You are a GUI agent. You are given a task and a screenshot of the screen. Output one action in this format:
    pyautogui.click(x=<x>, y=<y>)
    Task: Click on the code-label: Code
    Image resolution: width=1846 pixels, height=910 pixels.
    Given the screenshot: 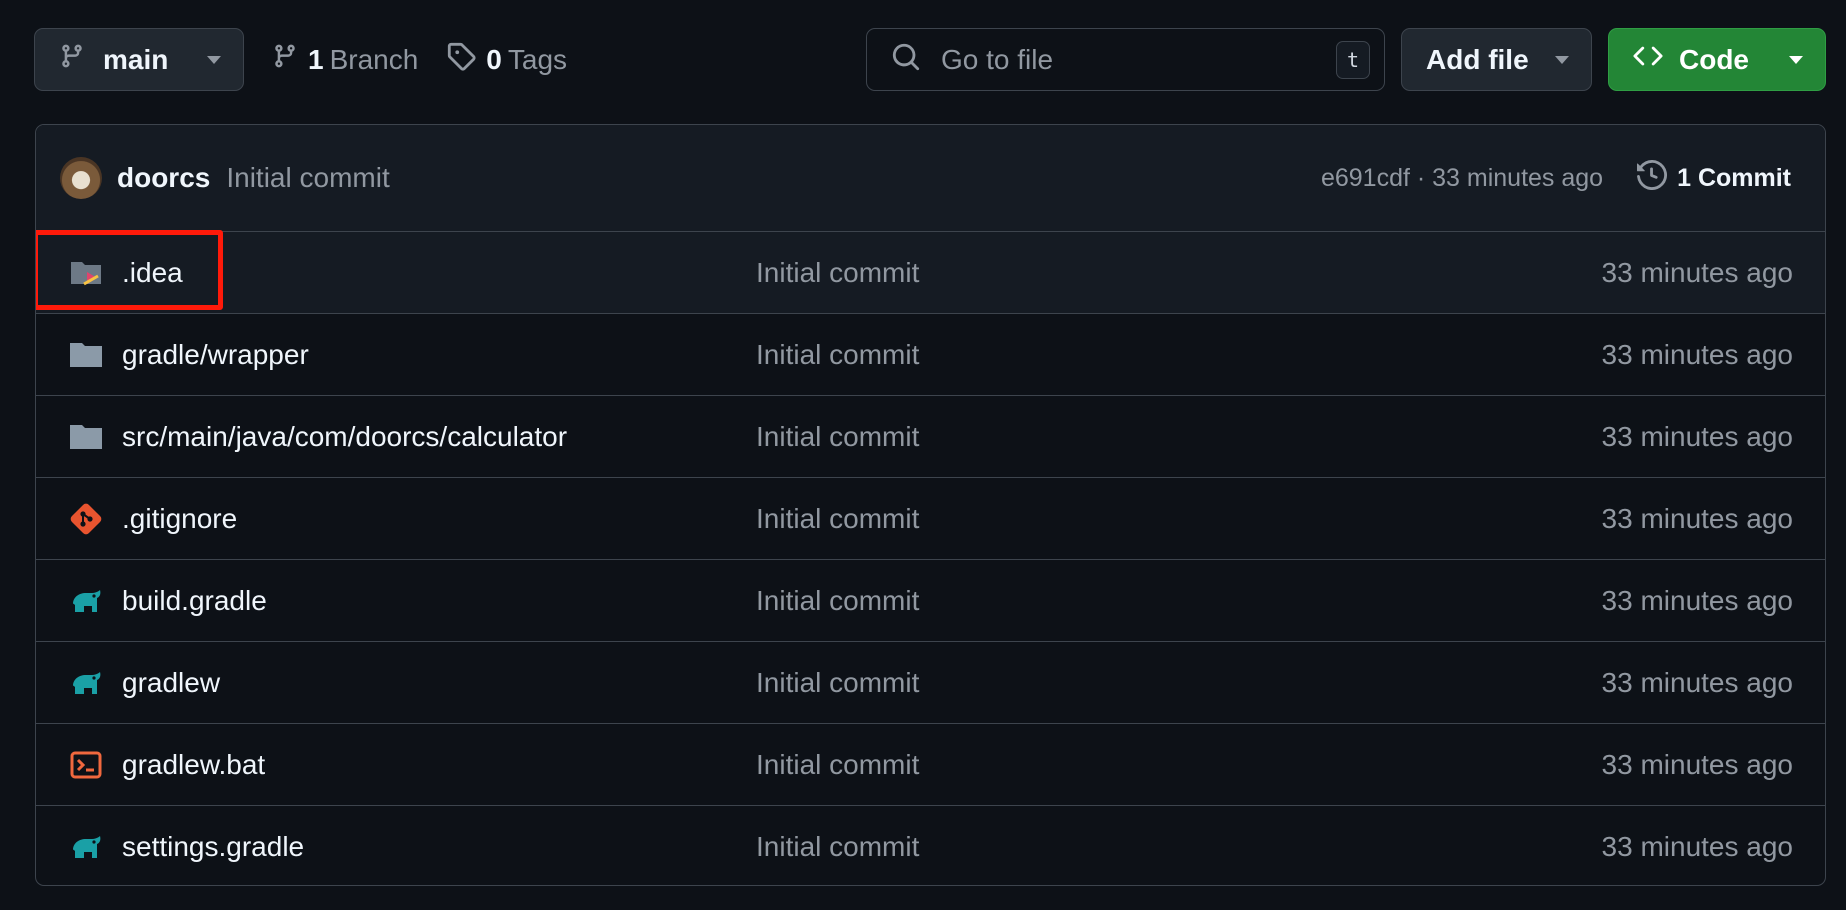 What is the action you would take?
    pyautogui.click(x=1714, y=59)
    